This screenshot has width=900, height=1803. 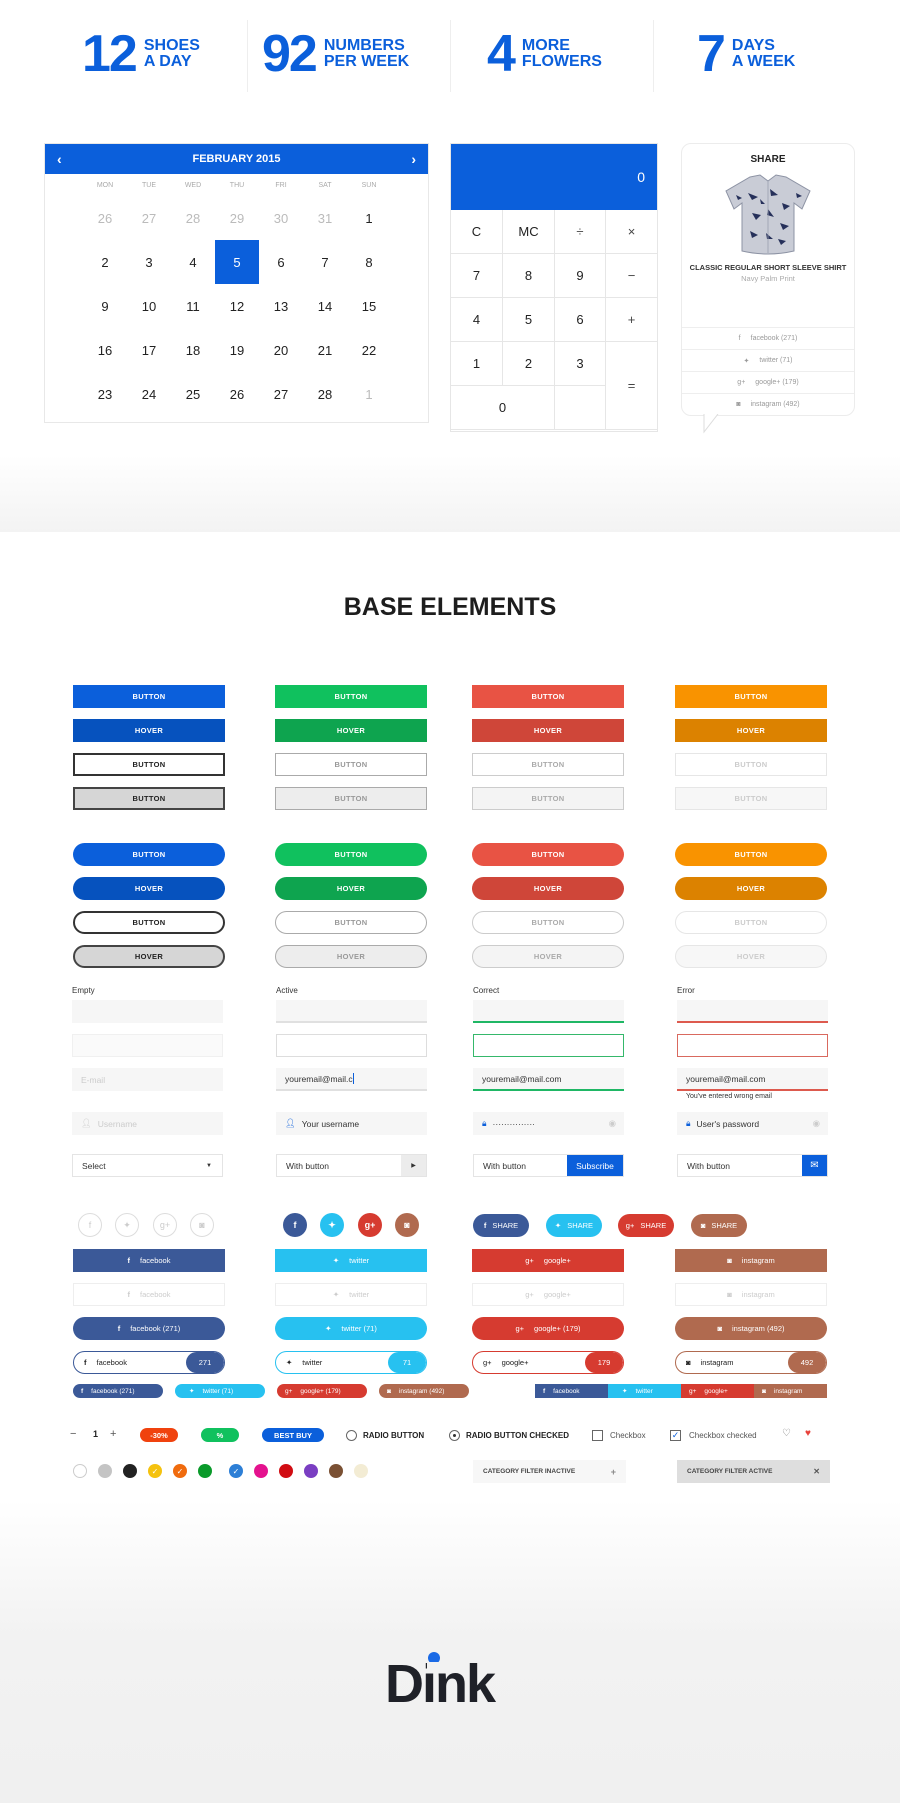 I want to click on equals-key: =, so click(x=632, y=386).